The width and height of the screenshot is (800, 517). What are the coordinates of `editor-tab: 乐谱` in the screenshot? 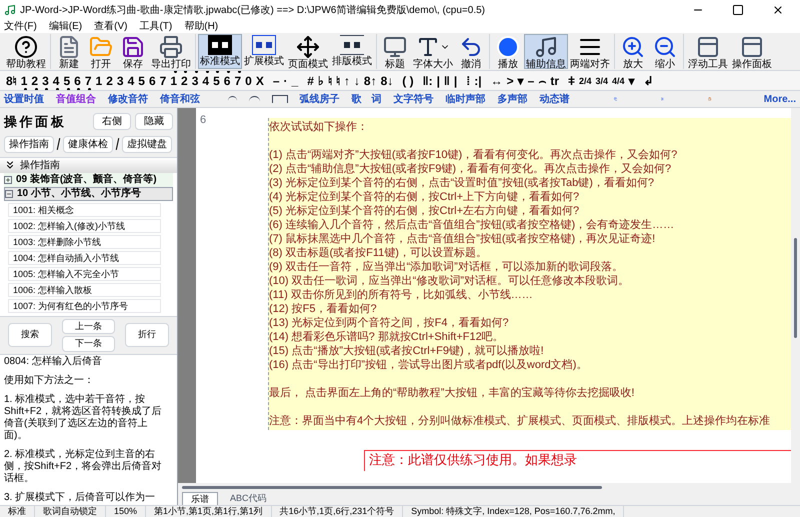 It's located at (200, 498).